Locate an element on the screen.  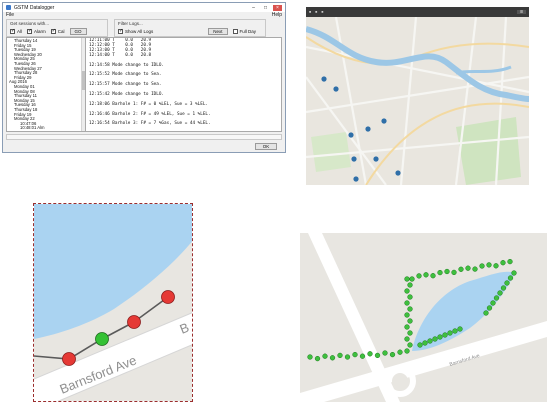
checkbox-all is located at coordinates (12, 31).